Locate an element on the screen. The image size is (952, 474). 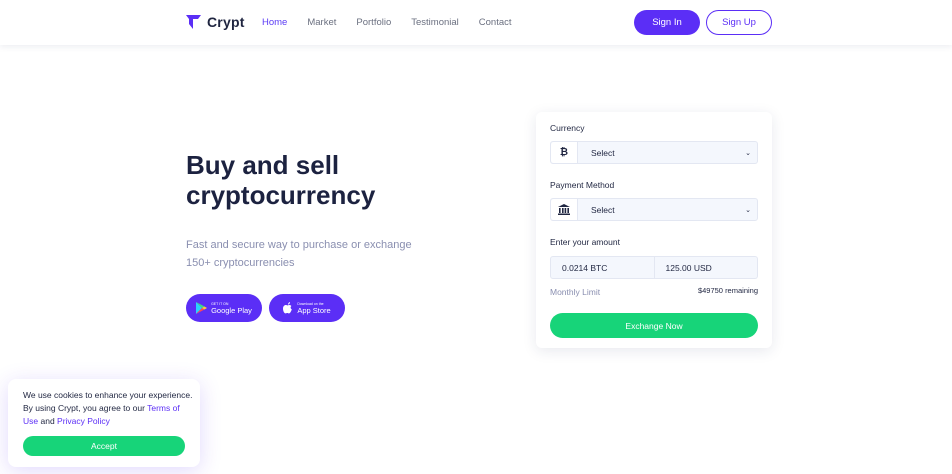
monthly-limit-label: Monthly Limit is located at coordinates (575, 292).